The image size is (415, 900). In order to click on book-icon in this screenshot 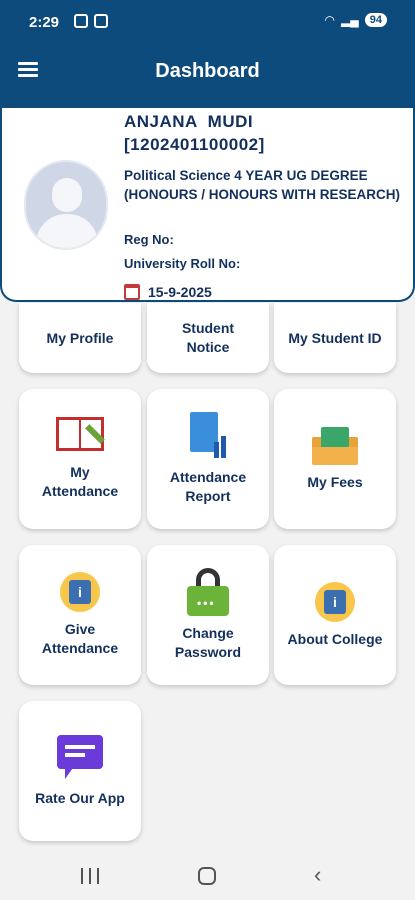, I will do `click(80, 436)`.